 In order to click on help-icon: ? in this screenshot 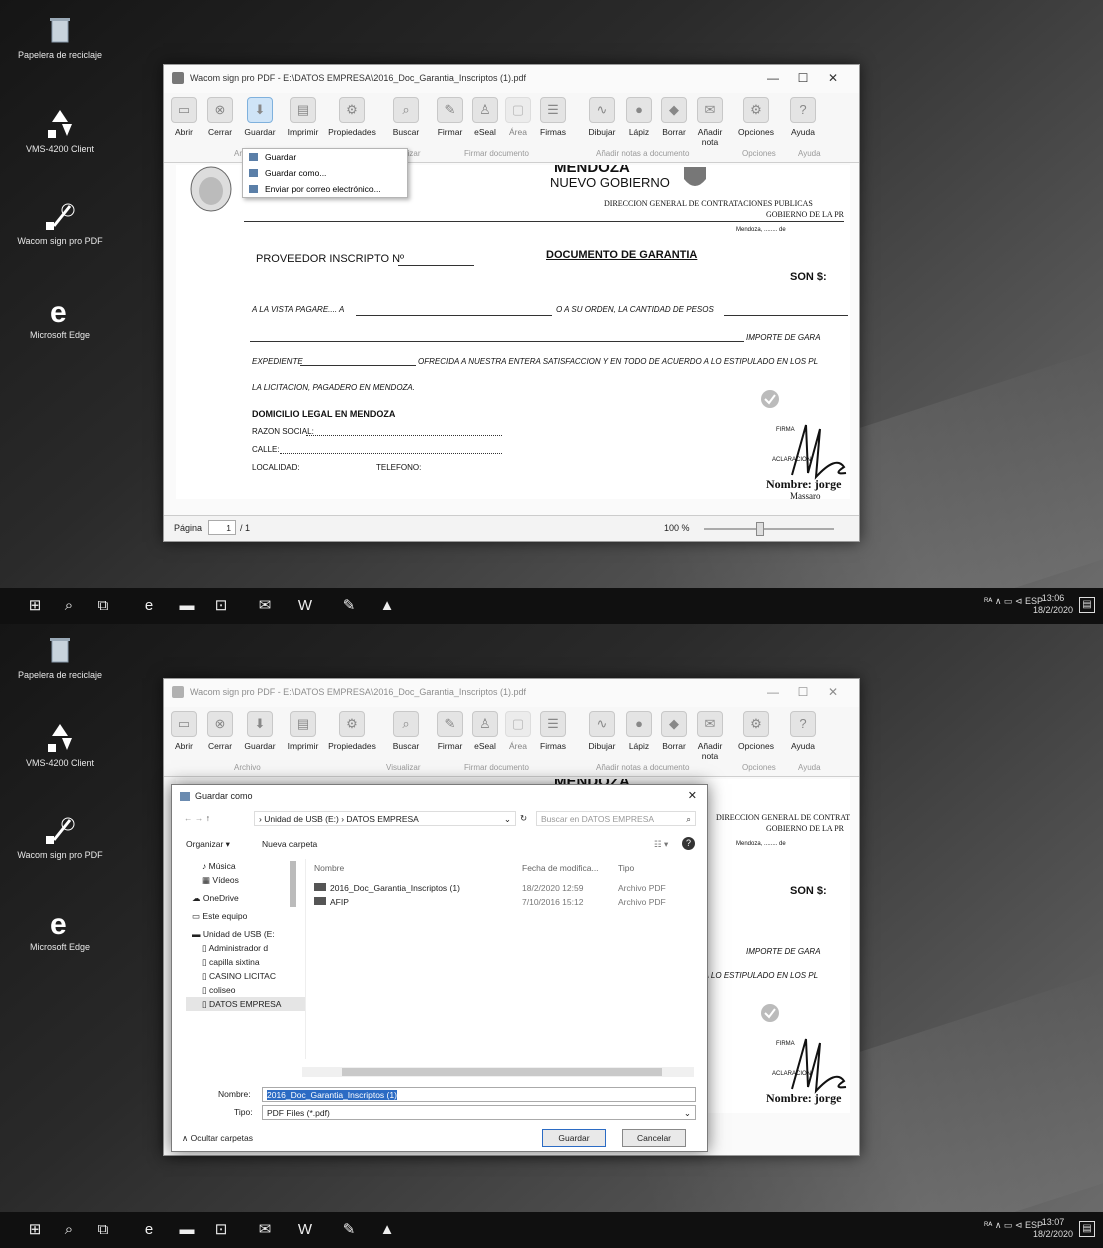, I will do `click(688, 843)`.